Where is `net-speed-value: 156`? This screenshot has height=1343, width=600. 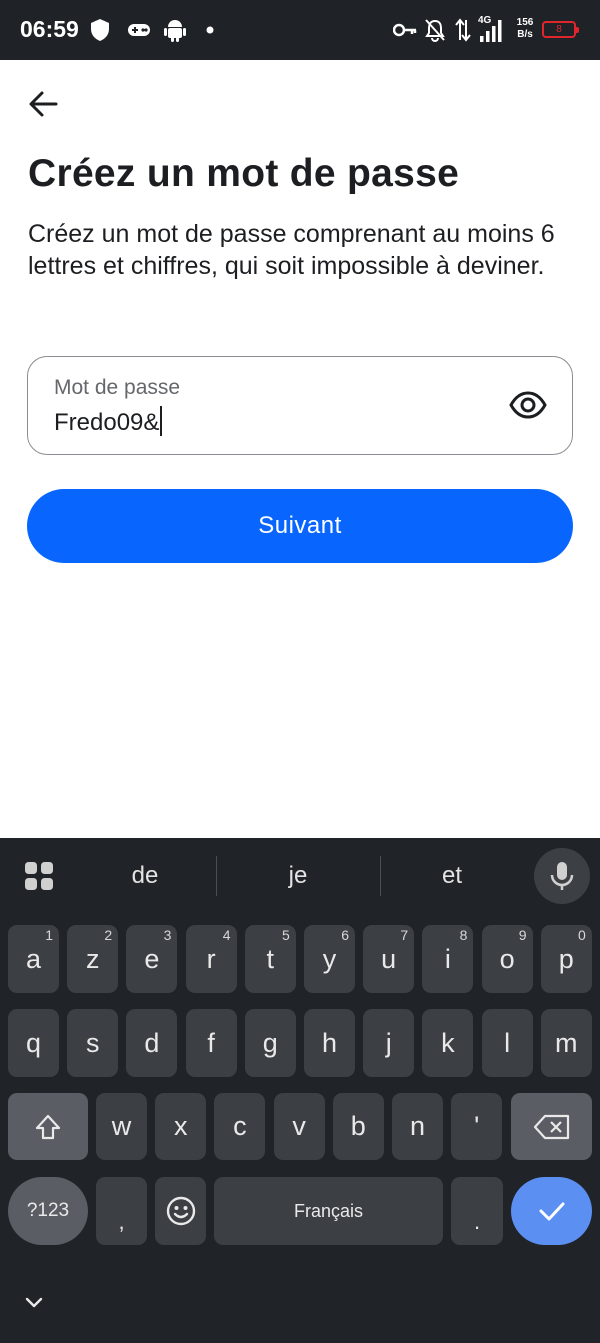 net-speed-value: 156 is located at coordinates (525, 22).